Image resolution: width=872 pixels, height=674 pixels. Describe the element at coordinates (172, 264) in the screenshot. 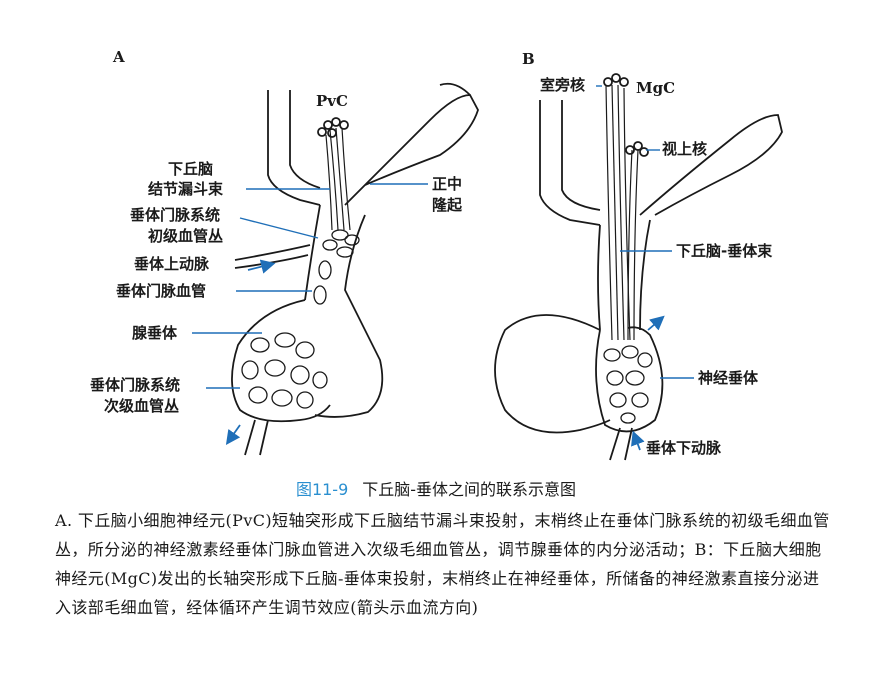

I see `label-superior-hypophyseal-artery: 垂体上动脉` at that location.